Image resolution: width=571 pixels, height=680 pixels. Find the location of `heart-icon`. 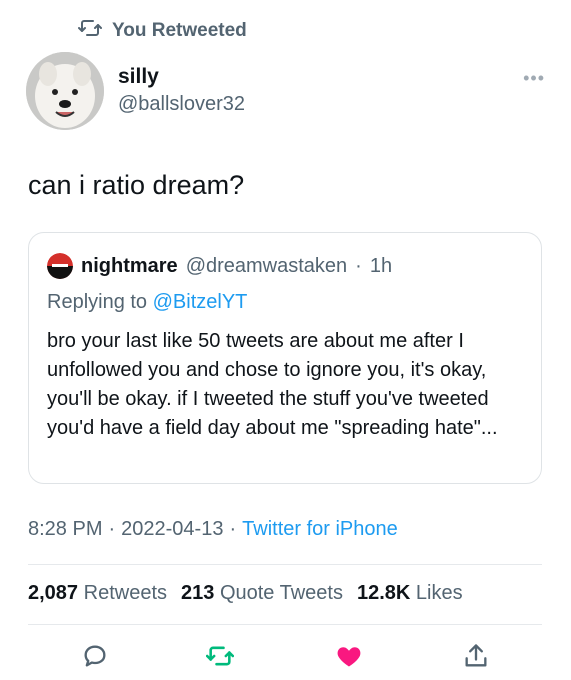

heart-icon is located at coordinates (349, 656).